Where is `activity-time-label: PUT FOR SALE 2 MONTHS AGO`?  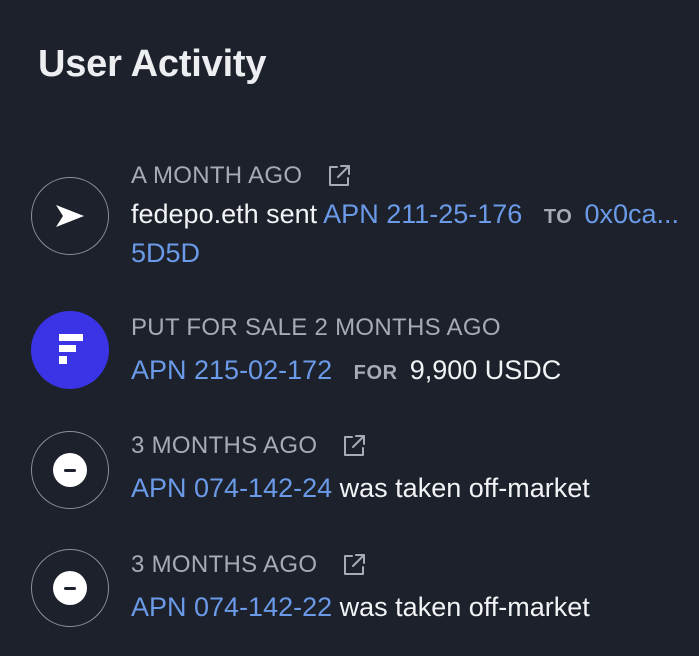 activity-time-label: PUT FOR SALE 2 MONTHS AGO is located at coordinates (316, 327).